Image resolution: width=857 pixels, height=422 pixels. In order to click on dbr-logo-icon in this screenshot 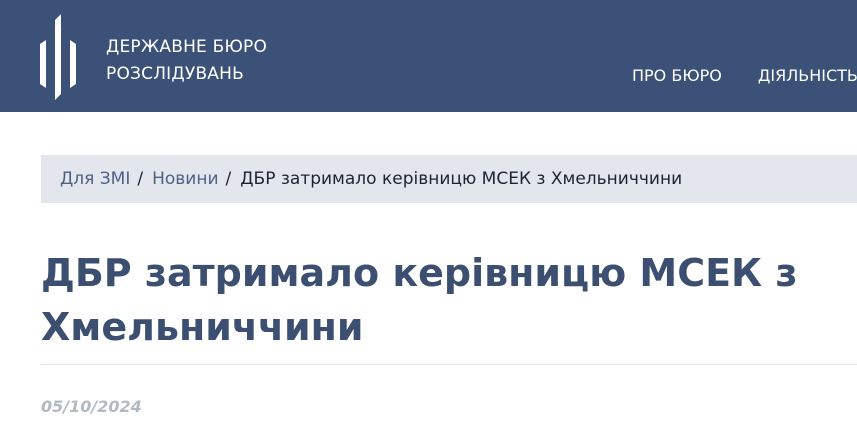, I will do `click(58, 57)`.